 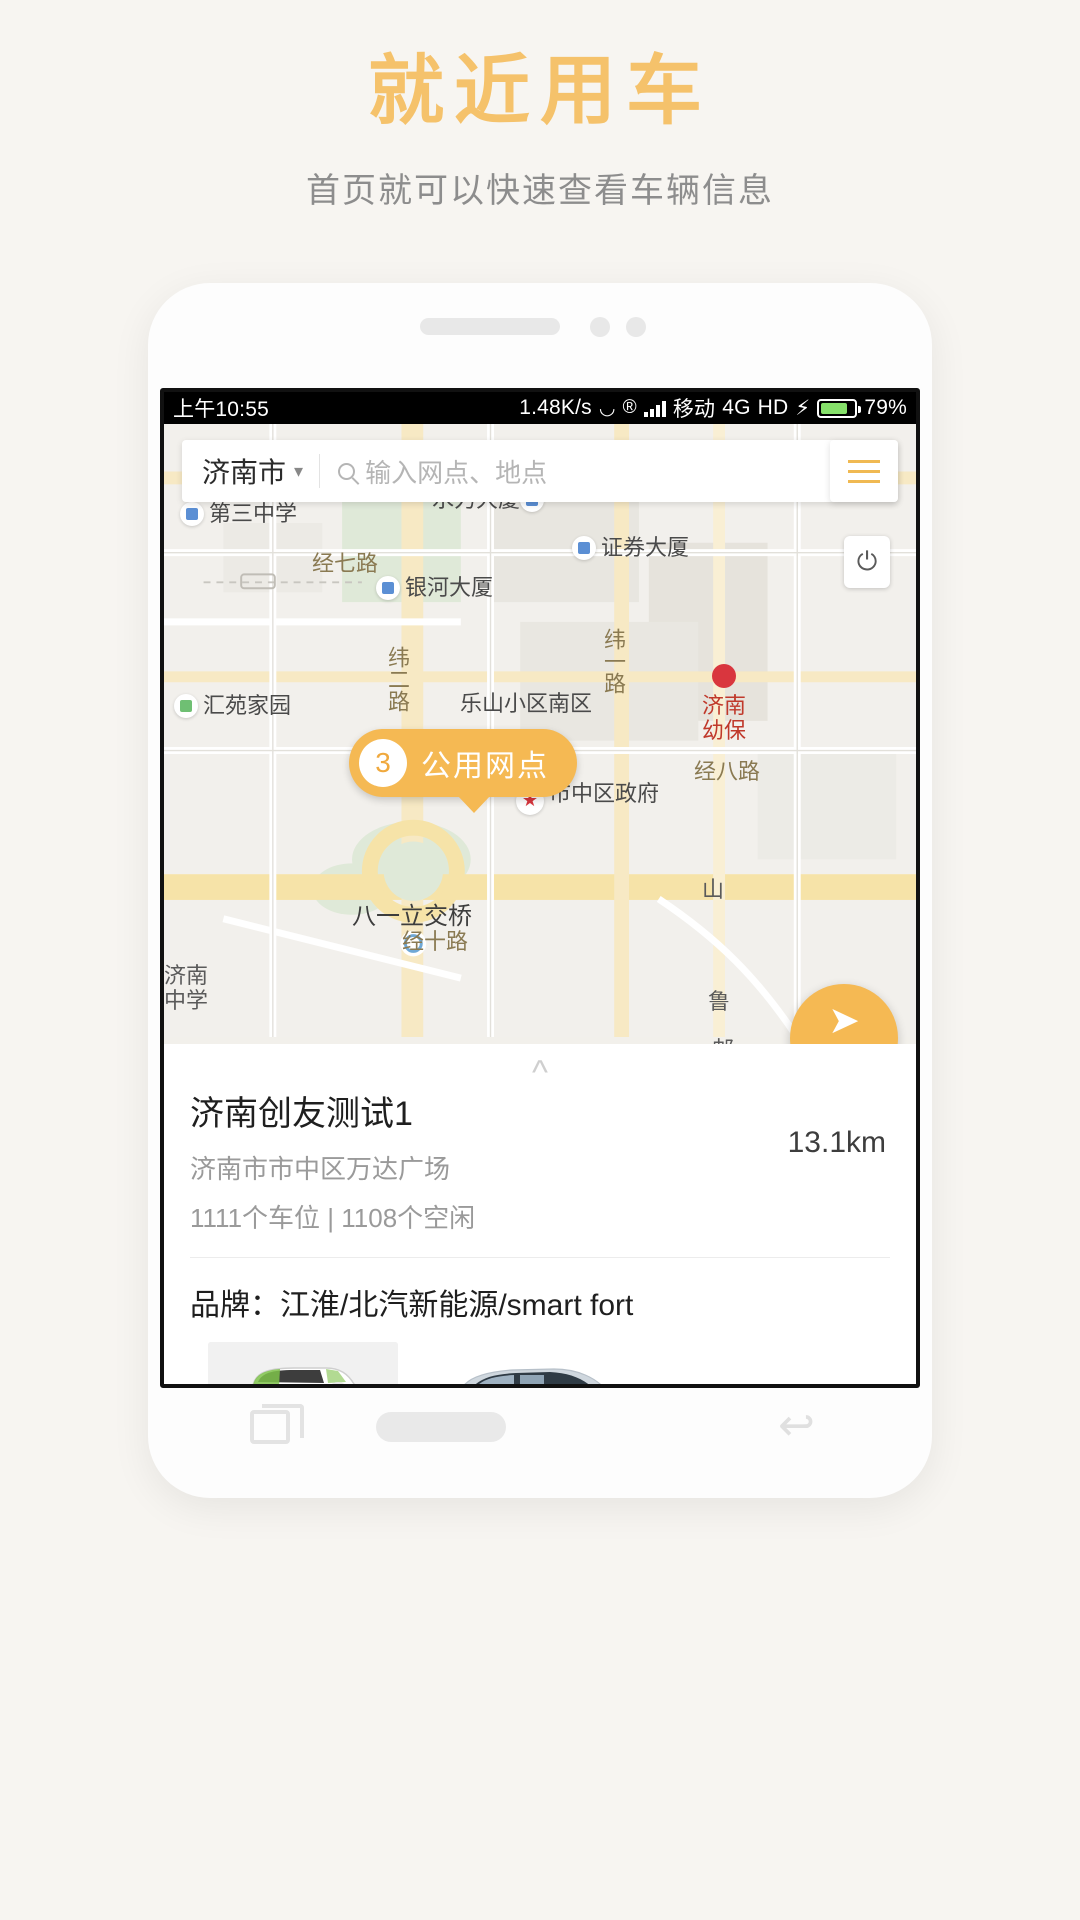 I want to click on ev160-image, so click(x=533, y=1363).